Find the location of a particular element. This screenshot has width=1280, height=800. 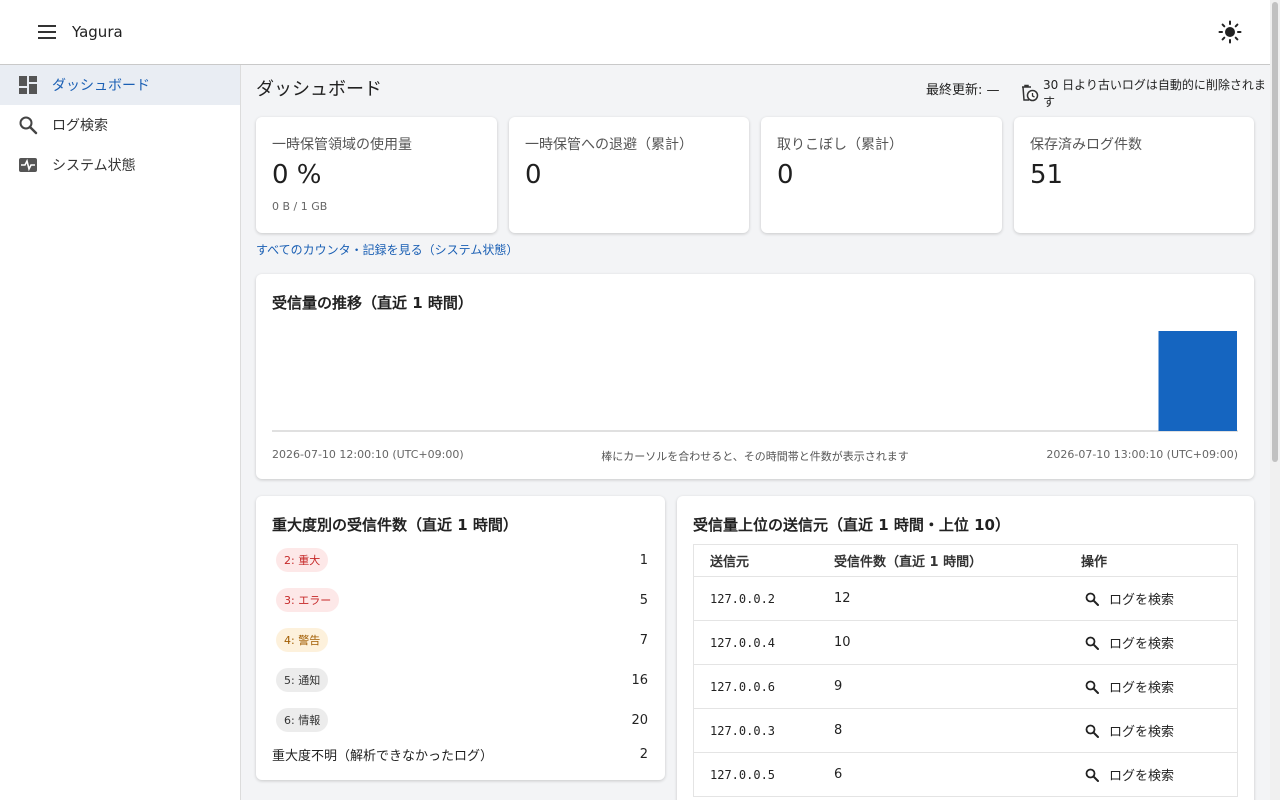

auto-delete-icon is located at coordinates (1029, 93).